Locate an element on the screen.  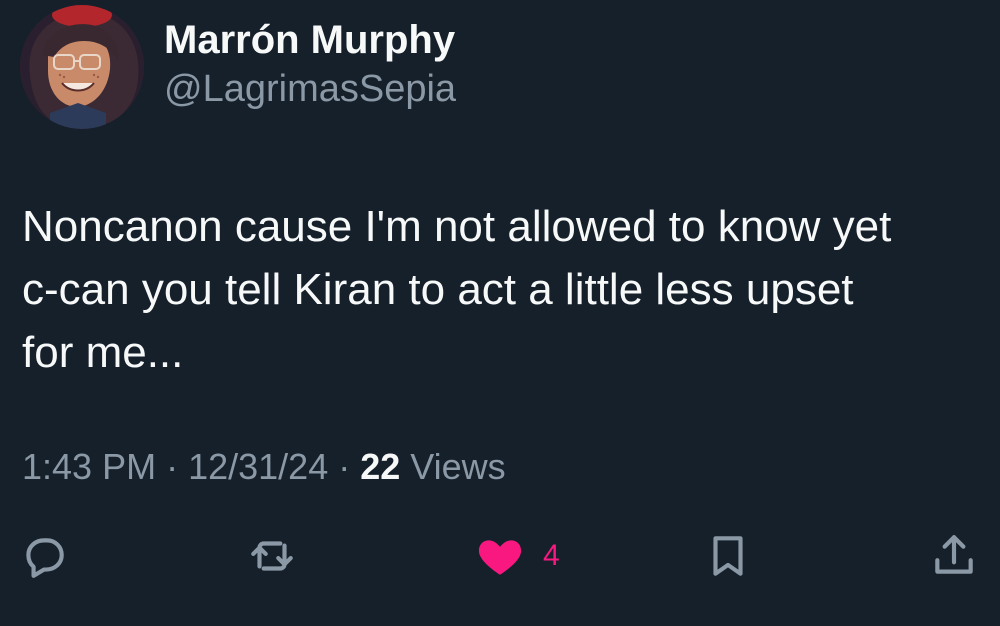
like-count: 4 is located at coordinates (551, 555).